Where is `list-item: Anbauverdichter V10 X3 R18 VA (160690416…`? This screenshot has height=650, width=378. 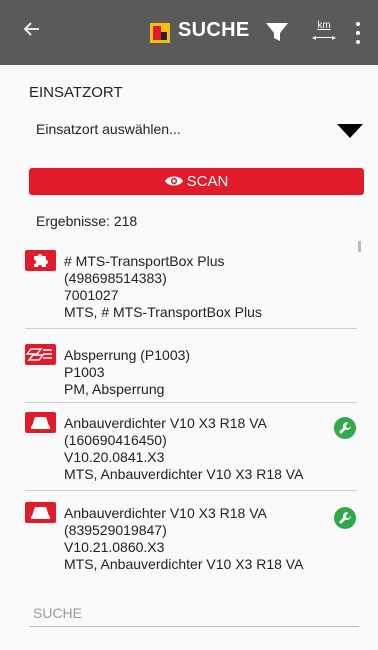 list-item: Anbauverdichter V10 X3 R18 VA (160690416… is located at coordinates (191, 446).